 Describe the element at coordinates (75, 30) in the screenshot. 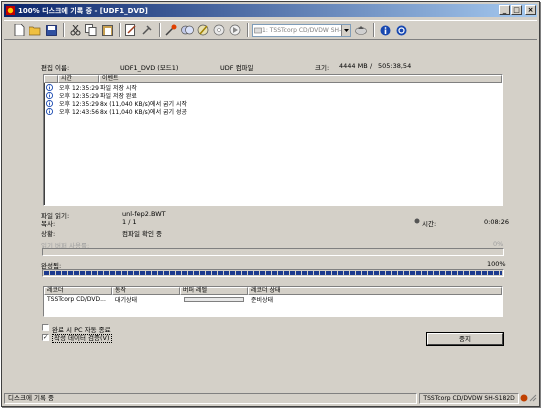

I see `cut-icon` at that location.